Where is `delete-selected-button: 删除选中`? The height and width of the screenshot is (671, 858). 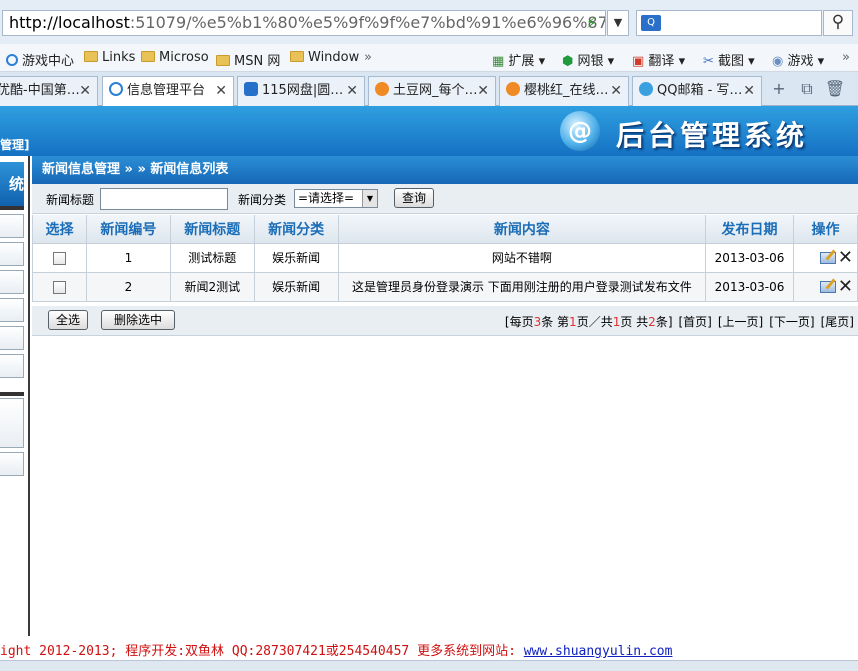 delete-selected-button: 删除选中 is located at coordinates (138, 320).